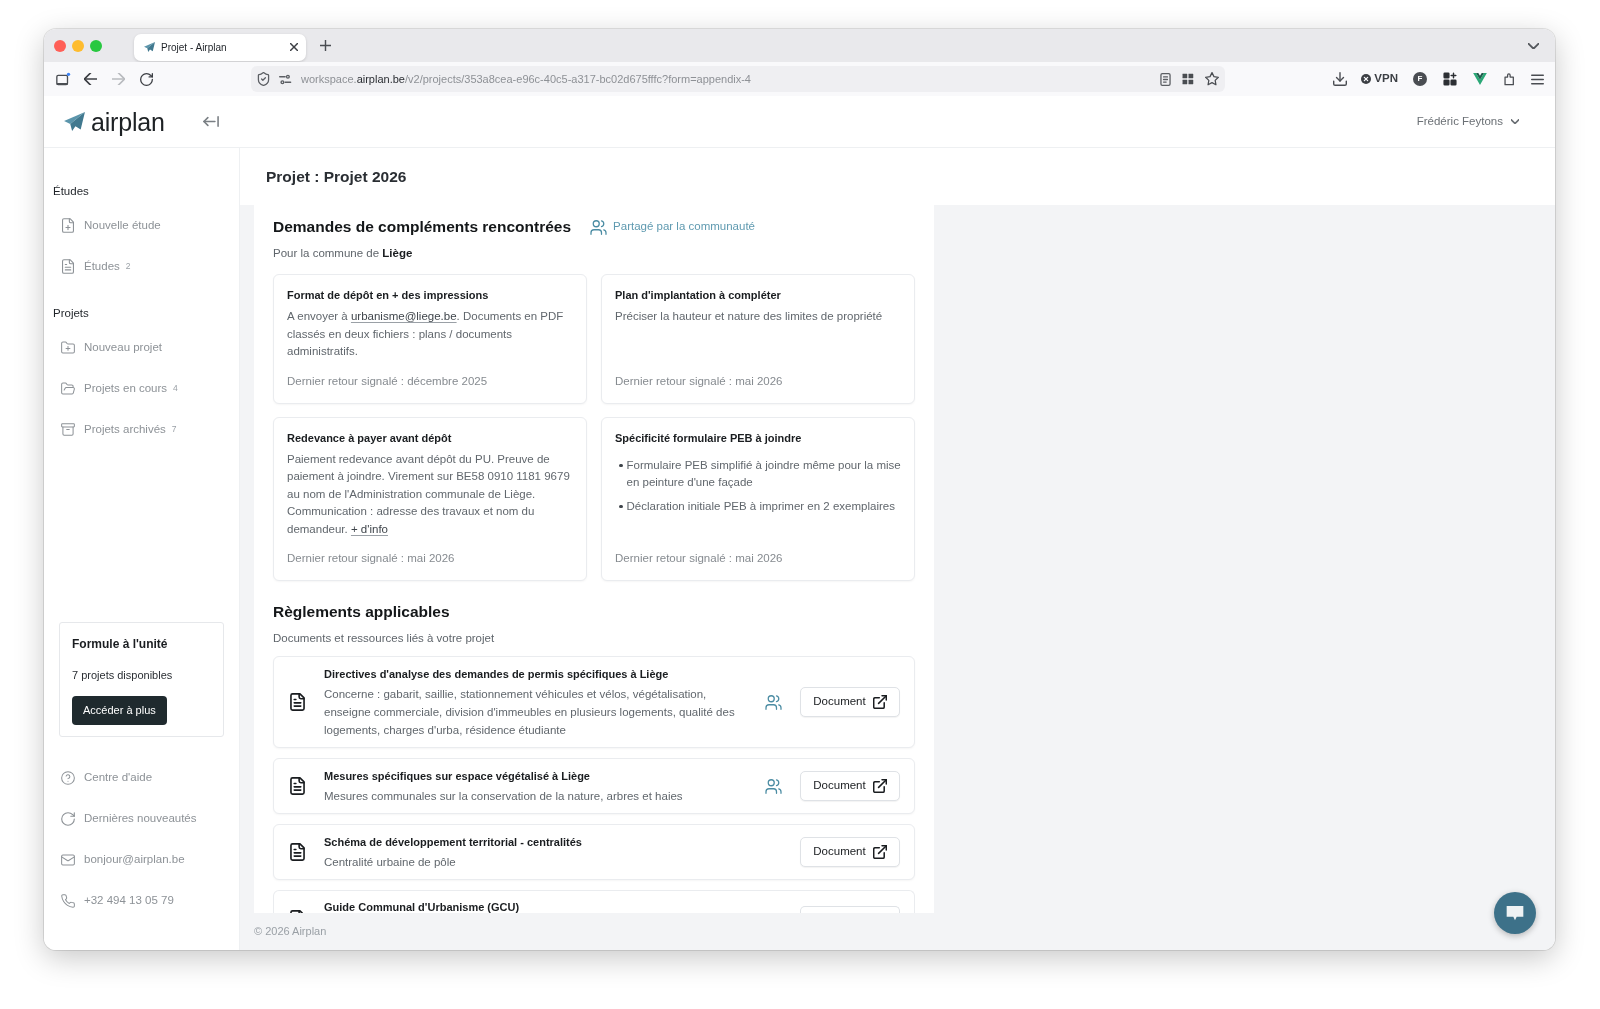 This screenshot has height=1009, width=1600. Describe the element at coordinates (325, 45) in the screenshot. I see `plus-icon` at that location.